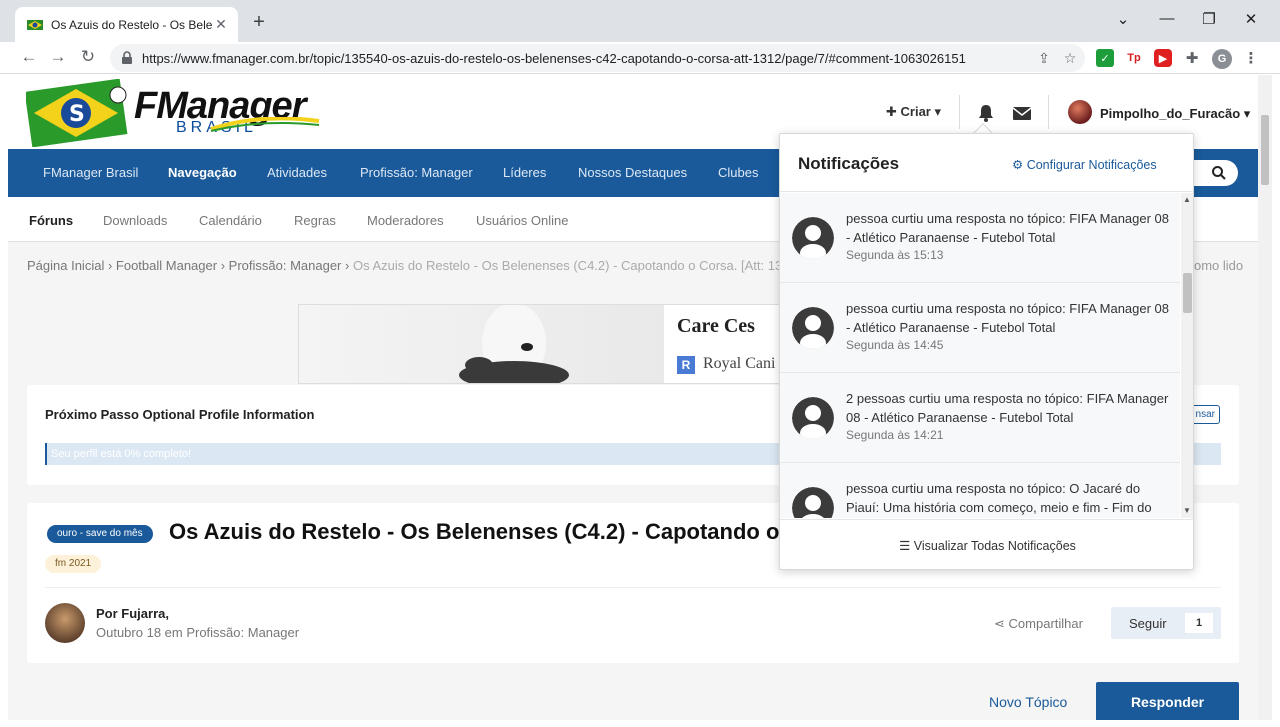 This screenshot has width=1280, height=727. I want to click on breadcrumb-item: Football Manager, so click(166, 265).